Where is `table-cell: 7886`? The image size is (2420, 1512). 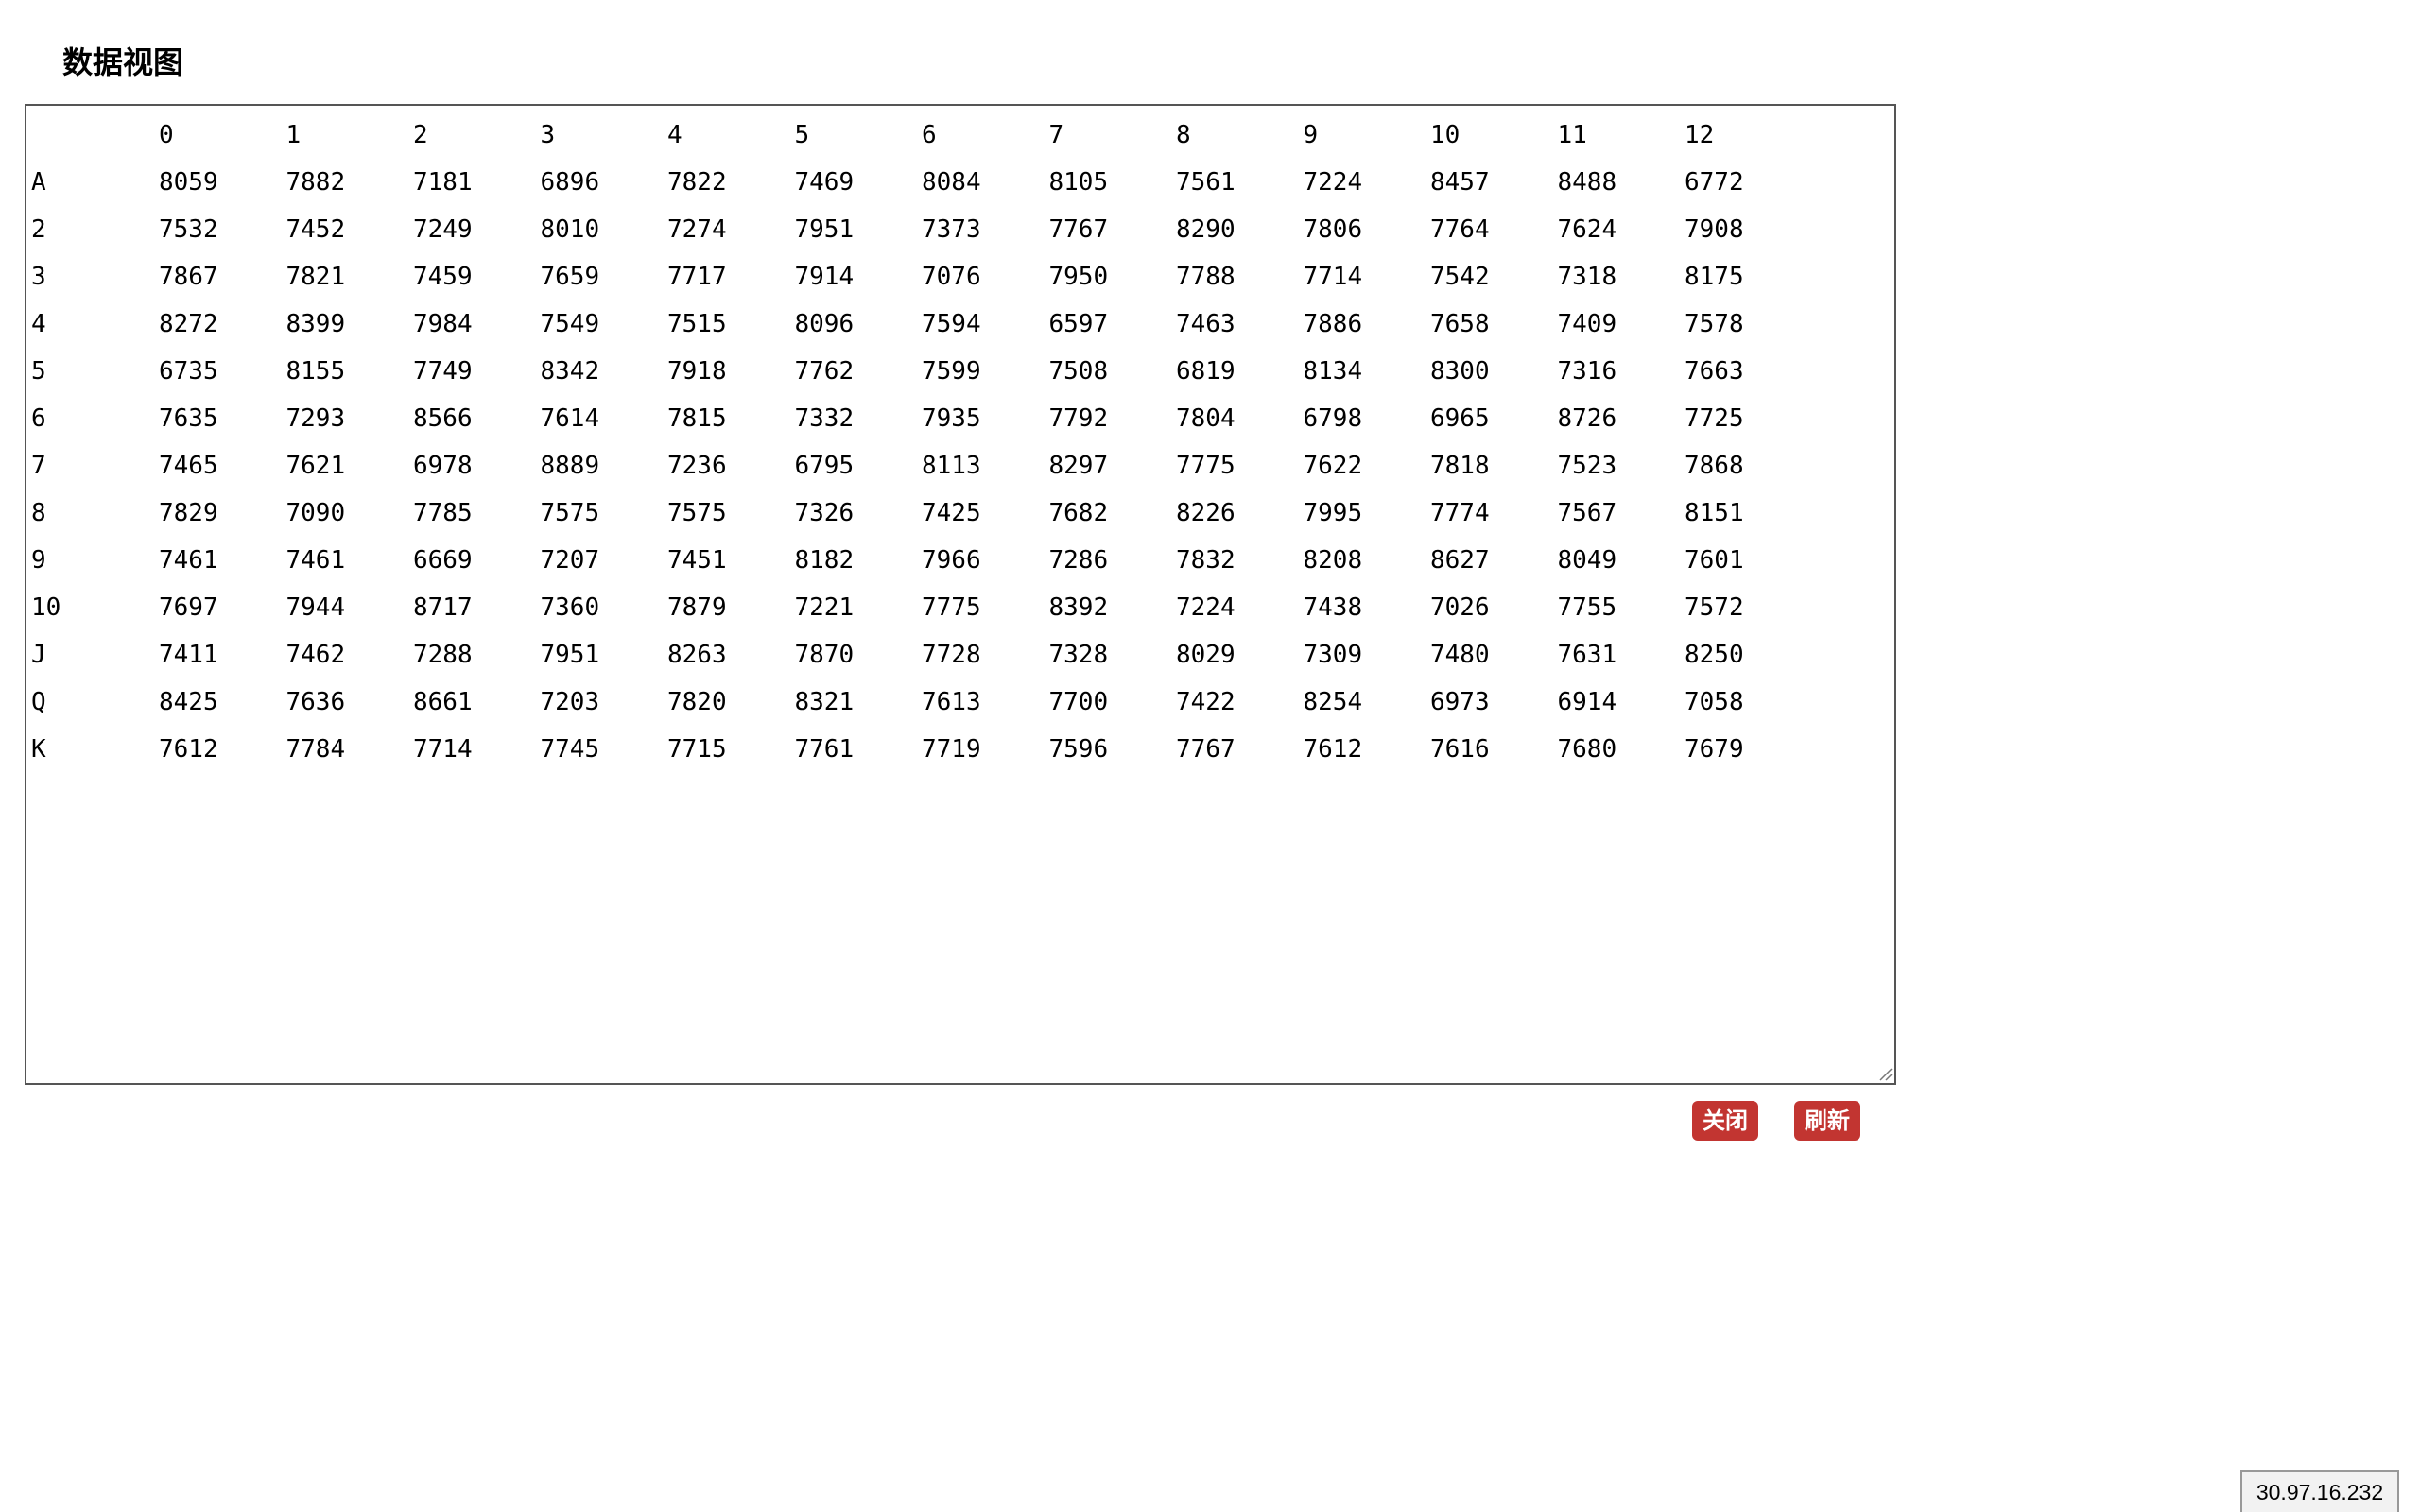 table-cell: 7886 is located at coordinates (1333, 324).